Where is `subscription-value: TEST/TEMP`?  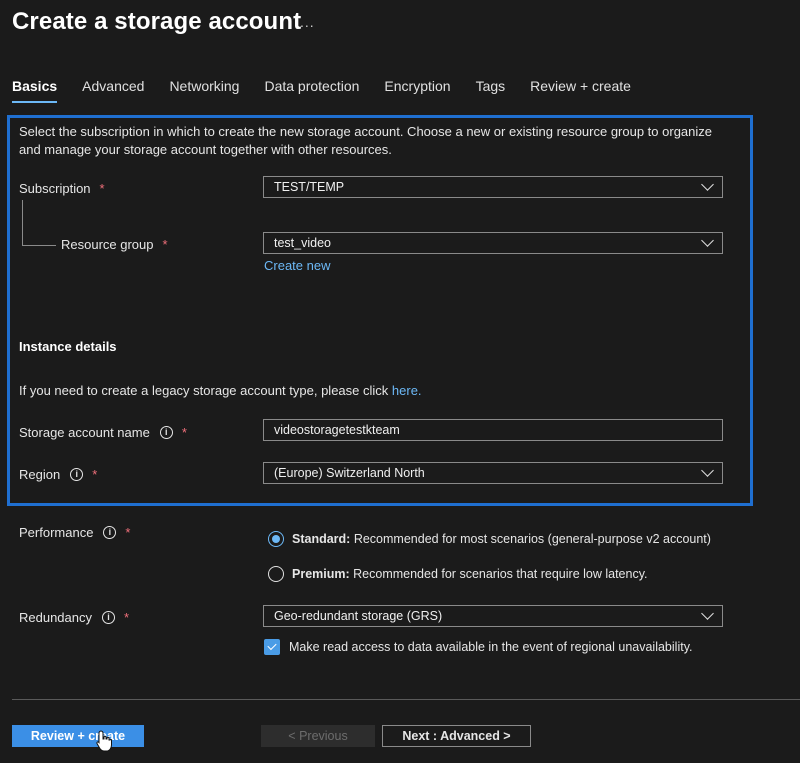
subscription-value: TEST/TEMP is located at coordinates (309, 187).